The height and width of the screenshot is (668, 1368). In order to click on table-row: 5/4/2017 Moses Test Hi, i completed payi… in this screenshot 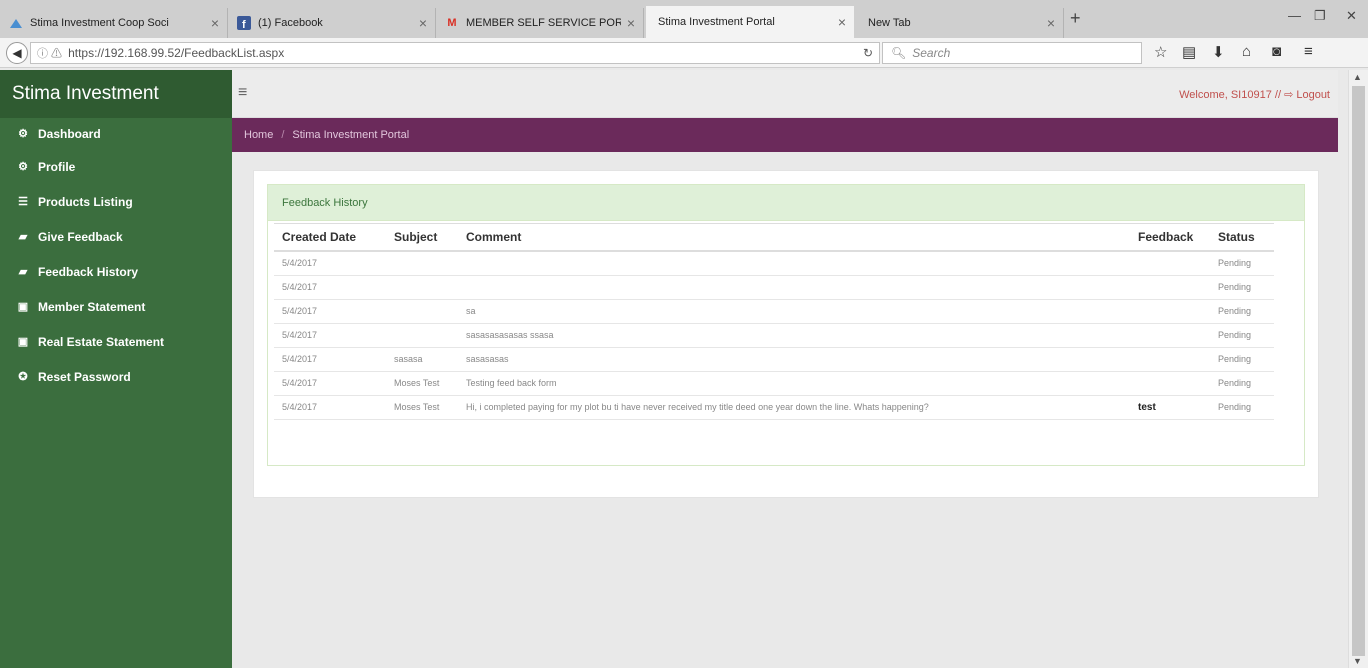, I will do `click(774, 407)`.